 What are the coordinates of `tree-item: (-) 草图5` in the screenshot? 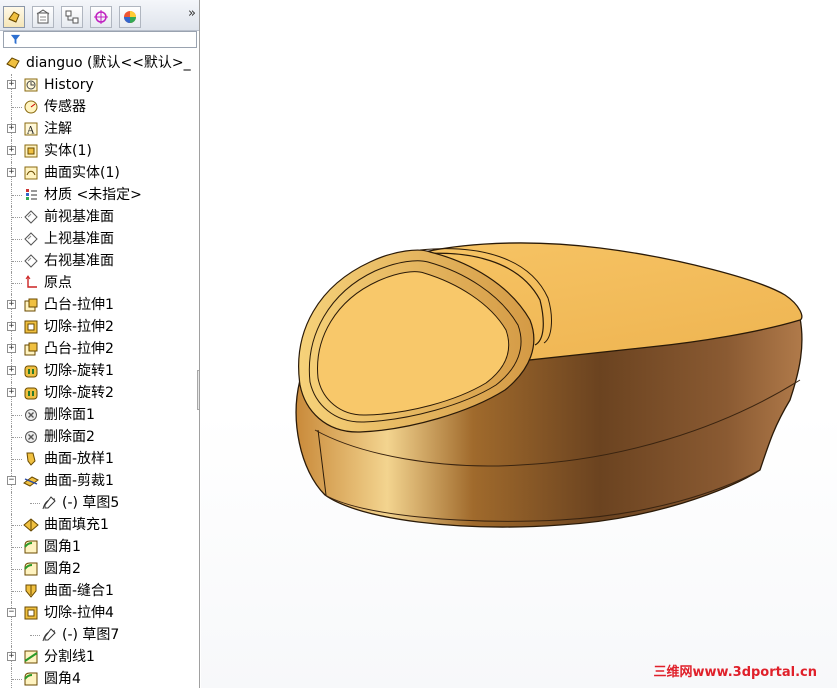 It's located at (98, 503).